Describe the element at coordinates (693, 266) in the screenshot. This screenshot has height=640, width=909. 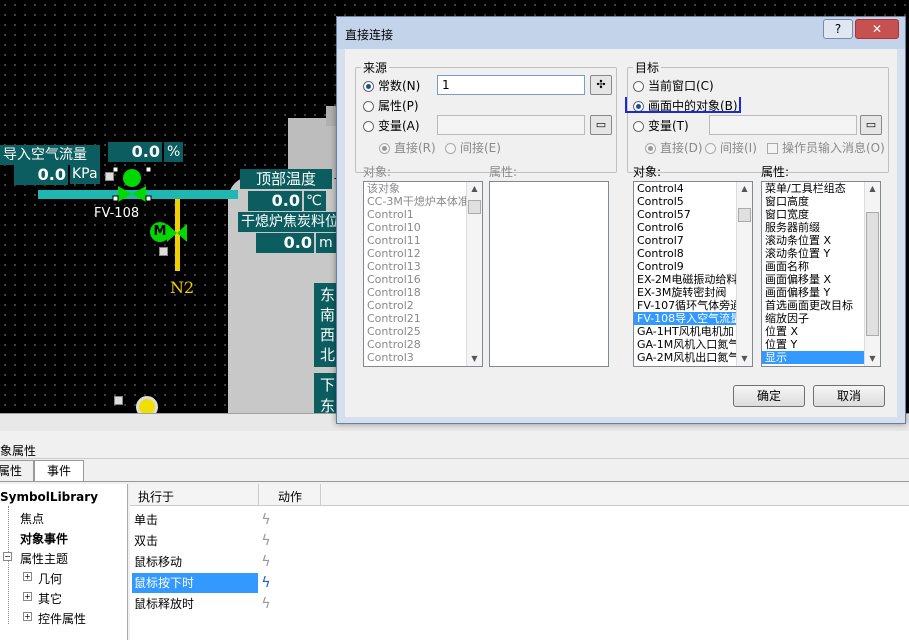
I see `target-object-item: Control9` at that location.